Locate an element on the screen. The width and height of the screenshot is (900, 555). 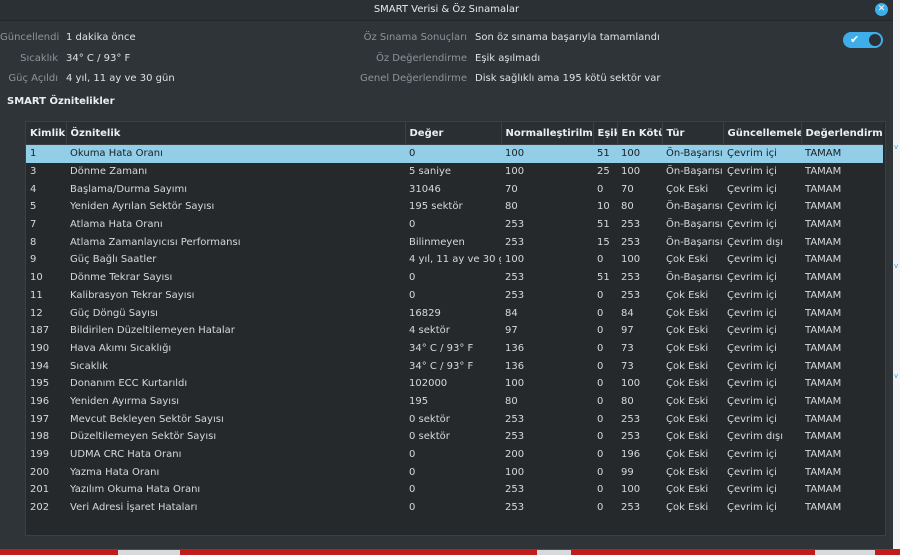
column-header-normalized: Normalleştirilmiş is located at coordinates (547, 133).